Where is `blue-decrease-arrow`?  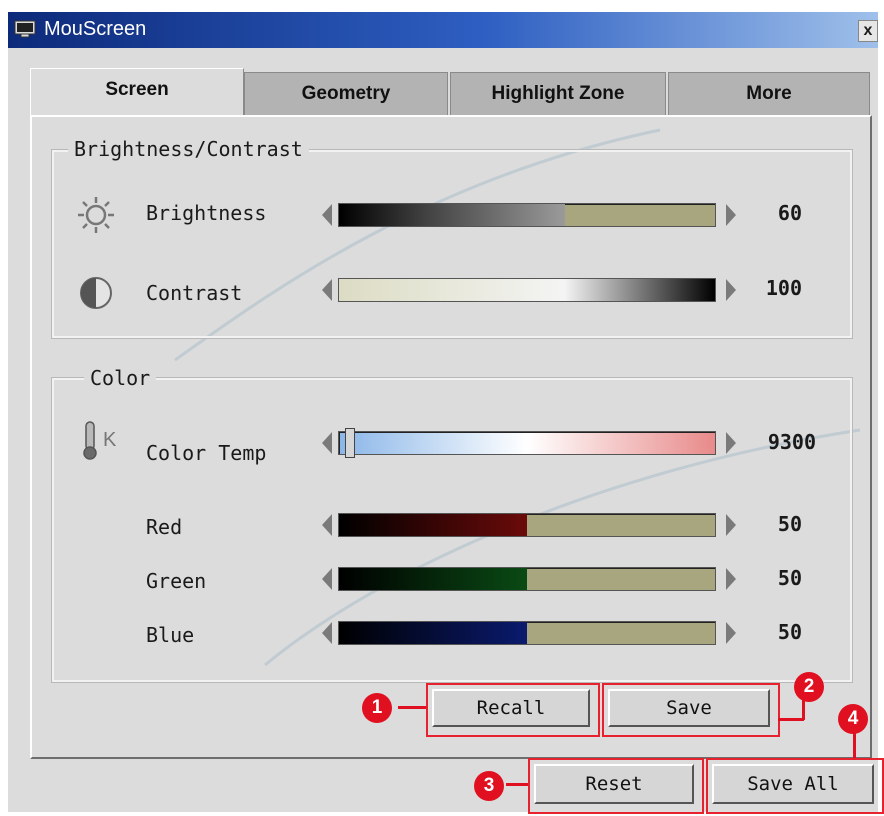 blue-decrease-arrow is located at coordinates (327, 633).